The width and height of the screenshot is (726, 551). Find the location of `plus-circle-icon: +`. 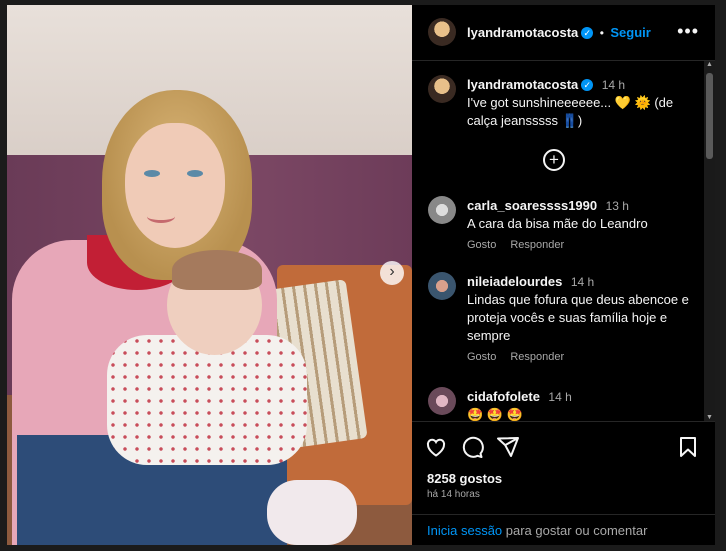

plus-circle-icon: + is located at coordinates (554, 160).